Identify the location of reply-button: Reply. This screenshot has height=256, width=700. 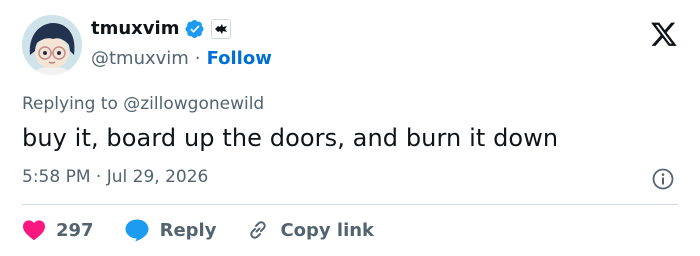
(170, 230).